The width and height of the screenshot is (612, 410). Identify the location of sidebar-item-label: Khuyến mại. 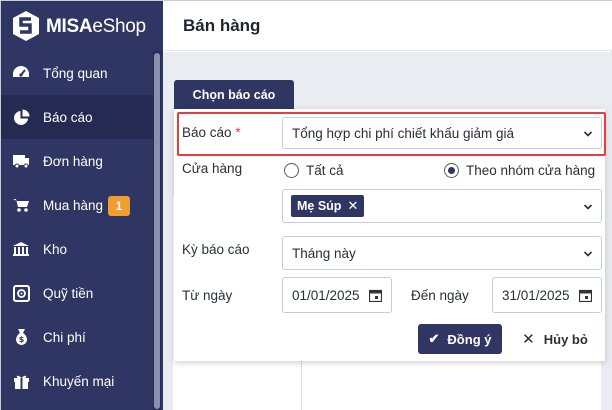
(79, 381).